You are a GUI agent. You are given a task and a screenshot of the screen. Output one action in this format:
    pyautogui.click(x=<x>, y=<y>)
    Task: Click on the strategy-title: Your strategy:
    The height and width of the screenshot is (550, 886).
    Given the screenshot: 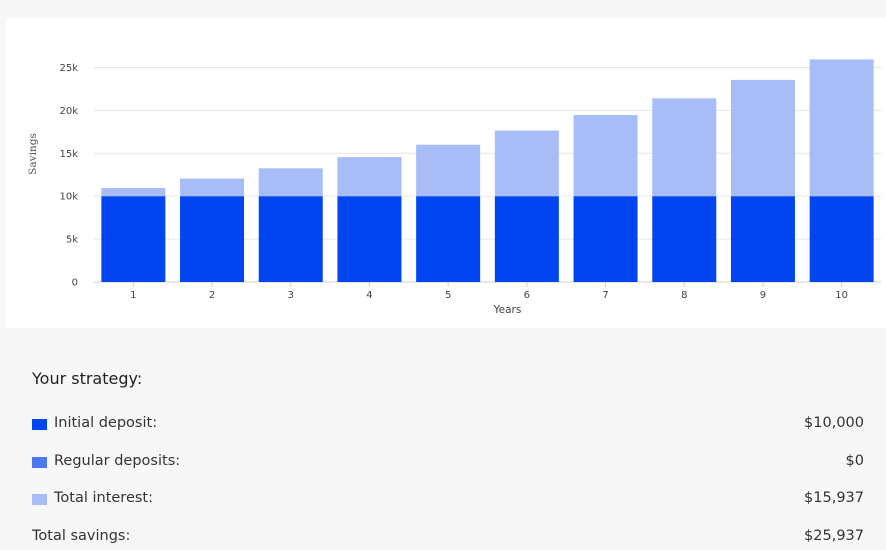 What is the action you would take?
    pyautogui.click(x=87, y=378)
    